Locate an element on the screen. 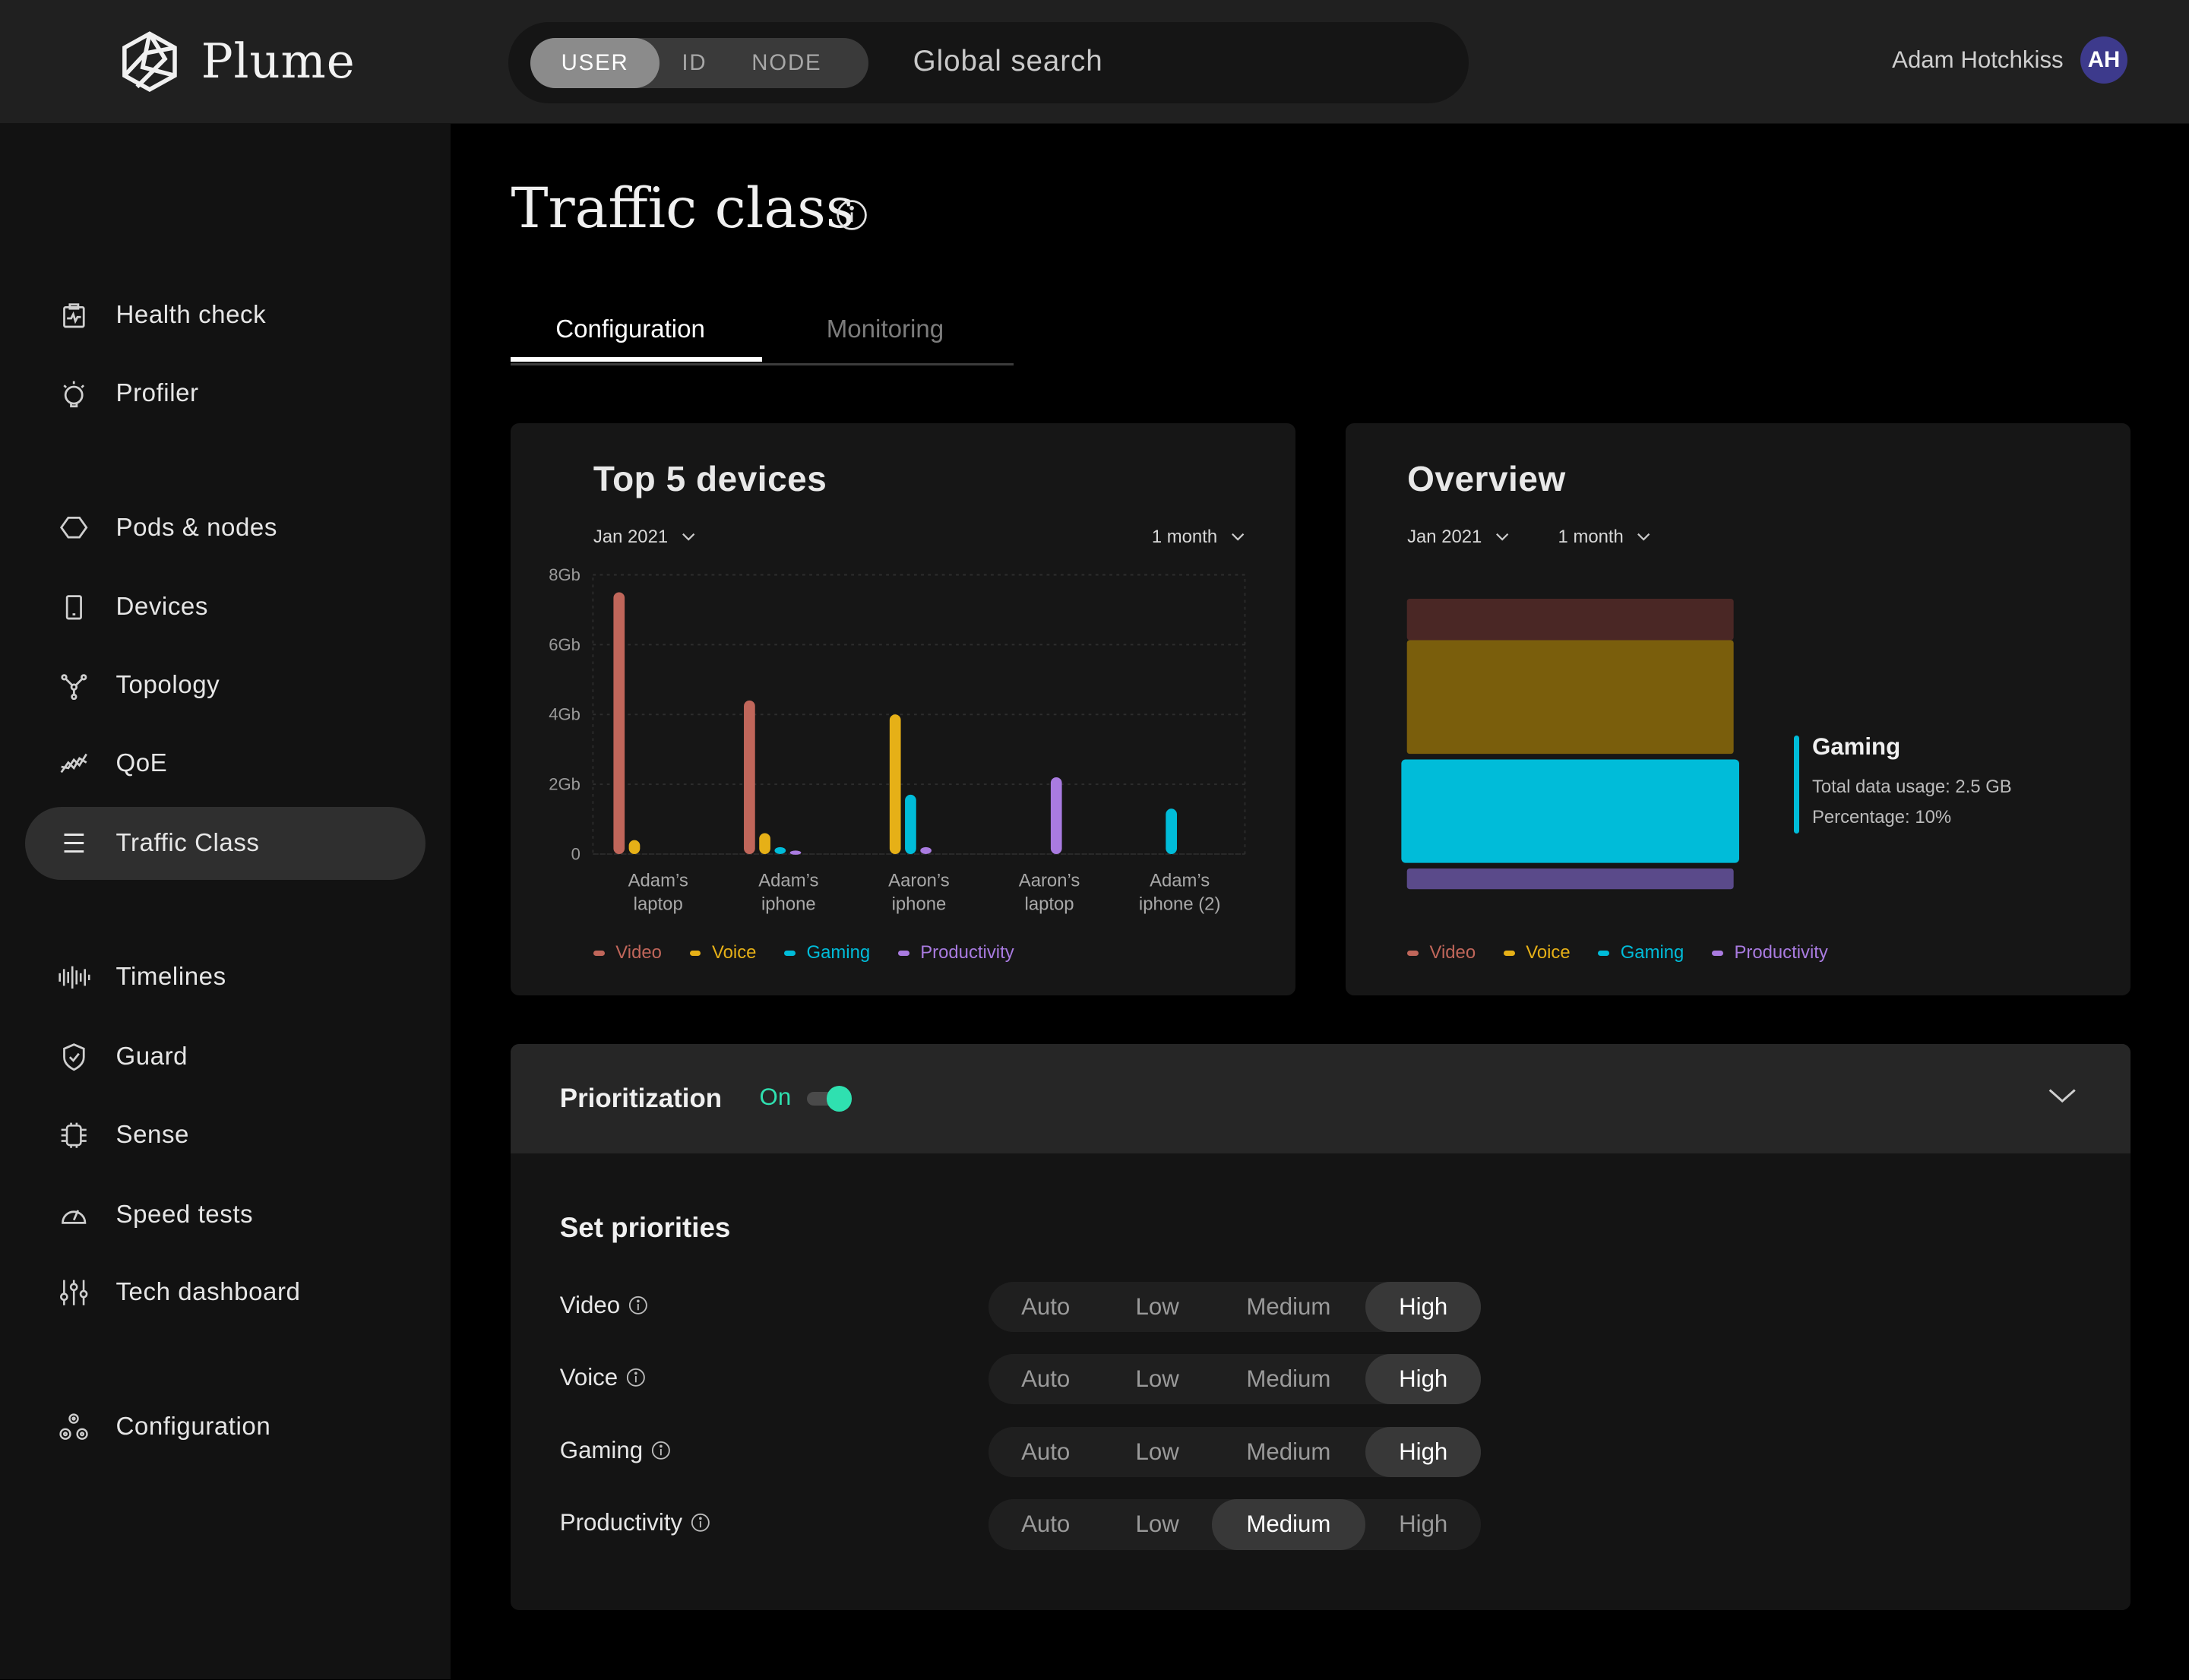 Image resolution: width=2189 pixels, height=1680 pixels. sidebar-item-label: QoE is located at coordinates (141, 763).